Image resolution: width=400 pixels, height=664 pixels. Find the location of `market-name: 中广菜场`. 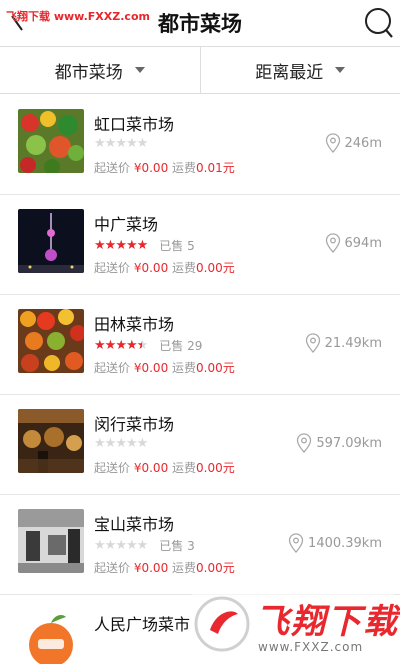

market-name: 中广菜场 is located at coordinates (126, 224).